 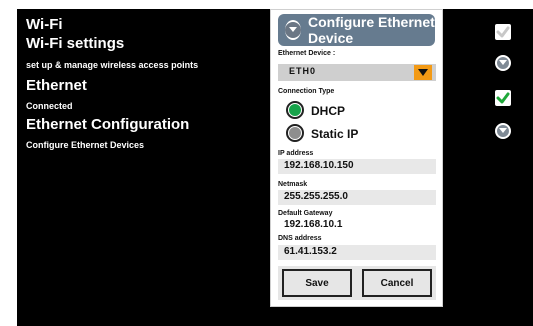 What do you see at coordinates (310, 251) in the screenshot?
I see `dns-address-value: 61.41.153.2` at bounding box center [310, 251].